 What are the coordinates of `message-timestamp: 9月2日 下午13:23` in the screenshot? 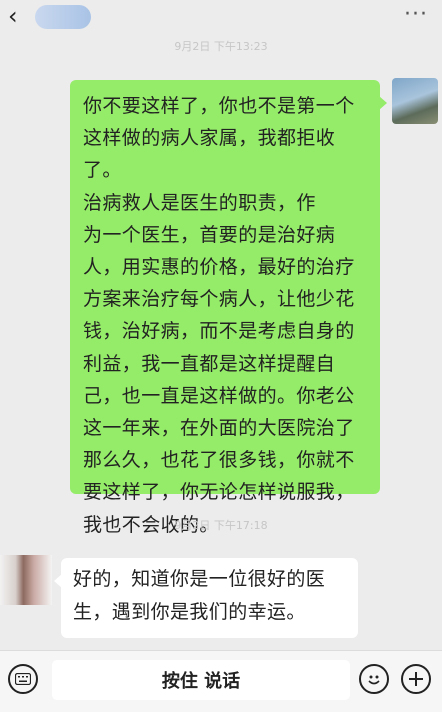 It's located at (221, 46).